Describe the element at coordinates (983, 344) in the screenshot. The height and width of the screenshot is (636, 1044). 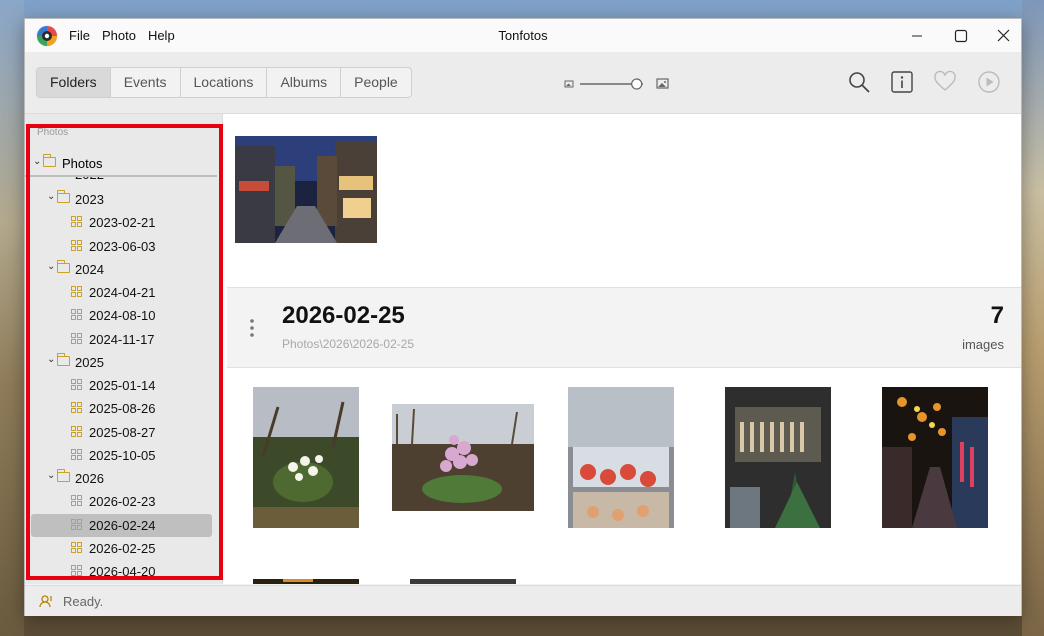
I see `group-count-label: images` at that location.